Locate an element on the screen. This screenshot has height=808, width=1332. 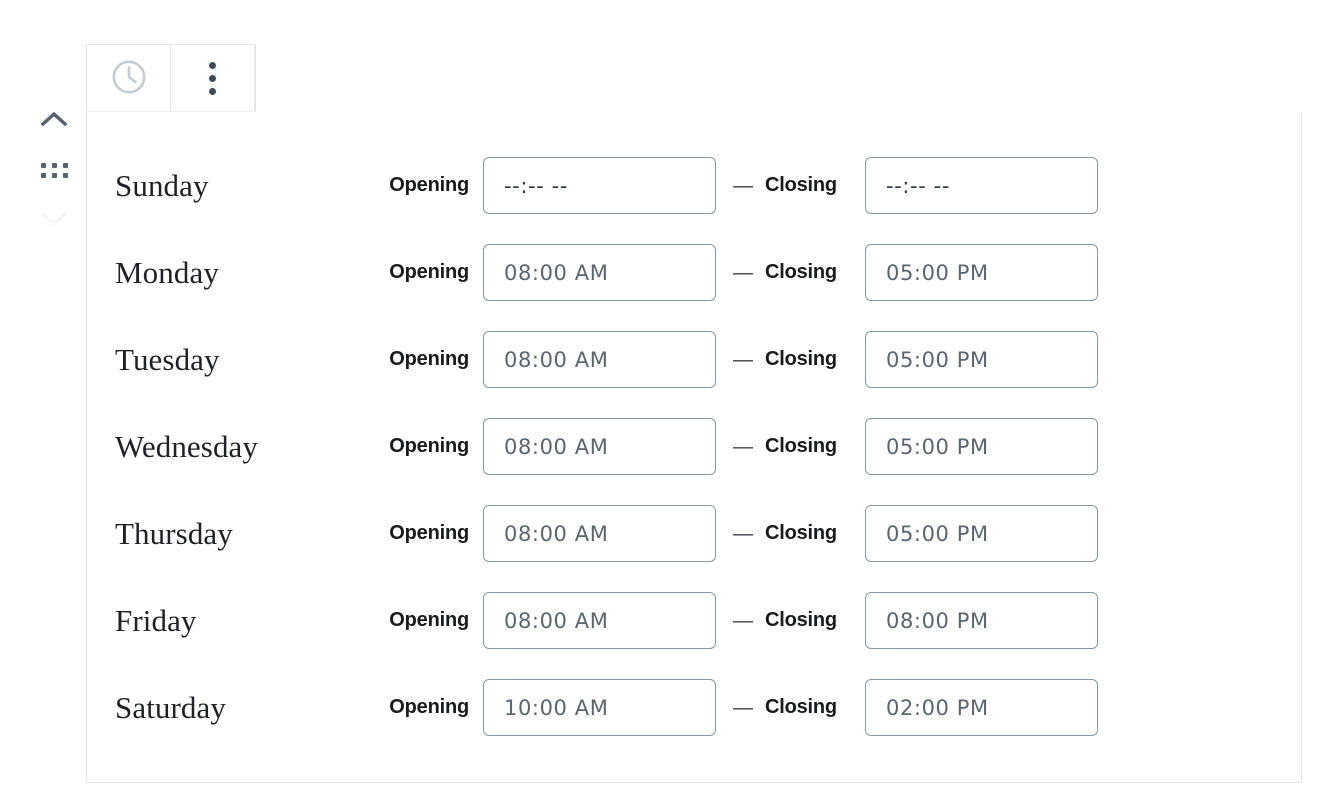
block-mover-rail is located at coordinates (54, 170).